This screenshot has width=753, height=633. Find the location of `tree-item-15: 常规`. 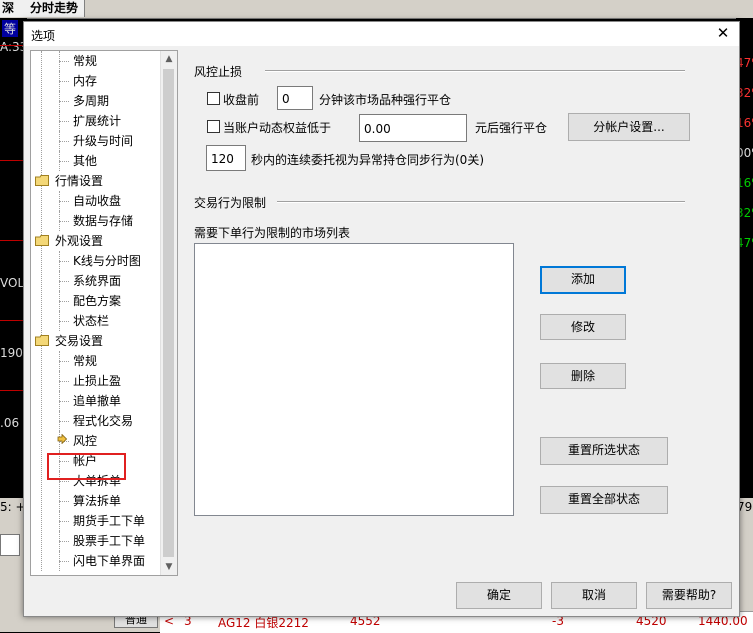

tree-item-15: 常规 is located at coordinates (85, 361).